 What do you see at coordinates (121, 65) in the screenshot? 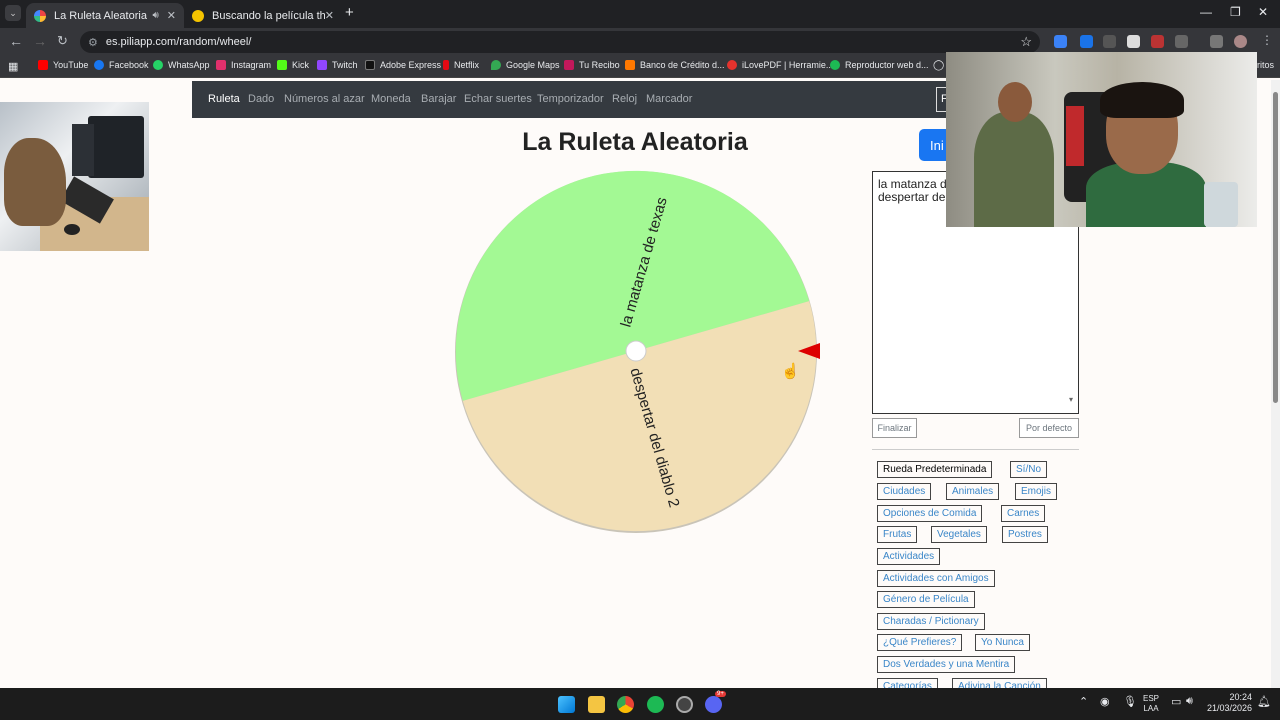
I see `bookmark-facebook: Facebook` at bounding box center [121, 65].